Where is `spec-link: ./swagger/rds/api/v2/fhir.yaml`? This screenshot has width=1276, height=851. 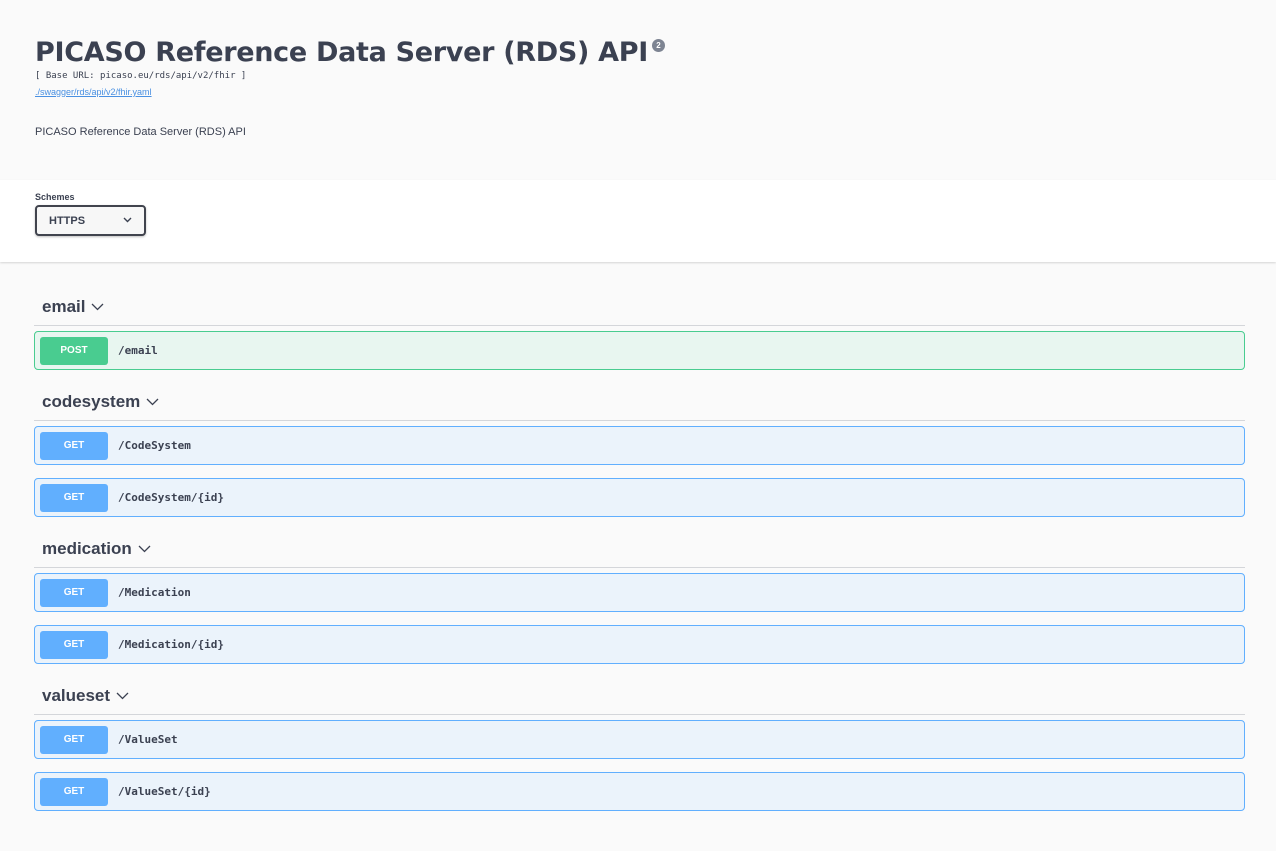
spec-link: ./swagger/rds/api/v2/fhir.yaml is located at coordinates (93, 92).